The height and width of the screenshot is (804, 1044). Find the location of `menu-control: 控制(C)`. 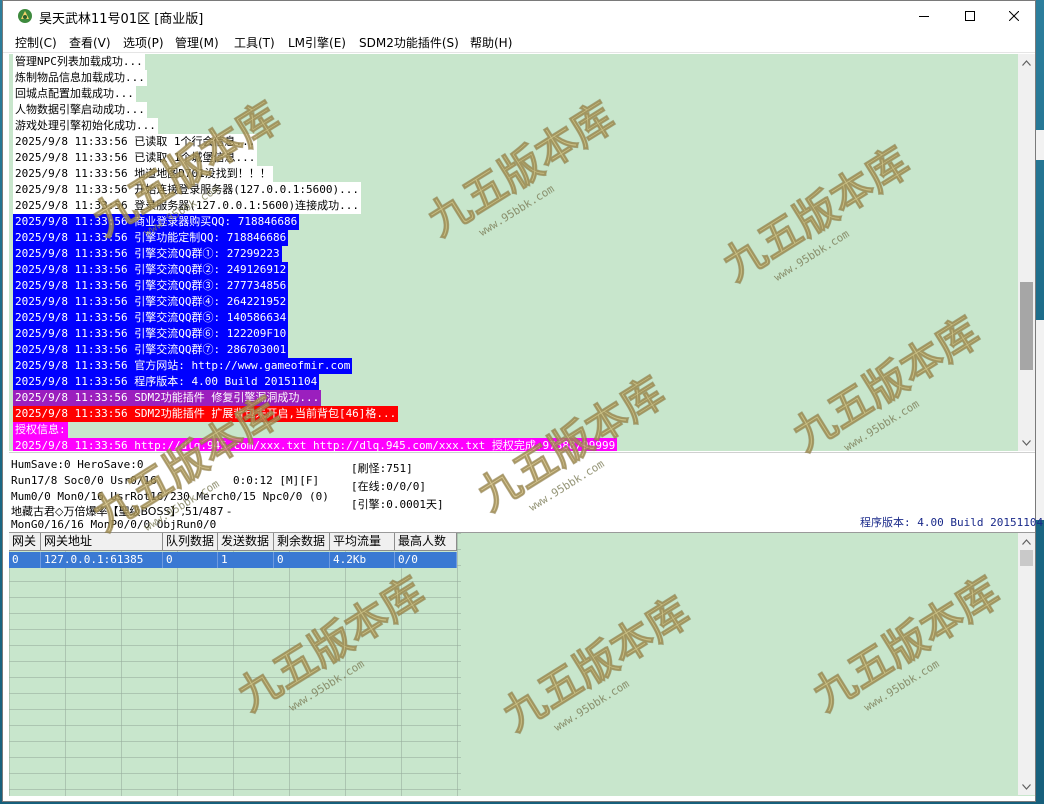

menu-control: 控制(C) is located at coordinates (36, 42).